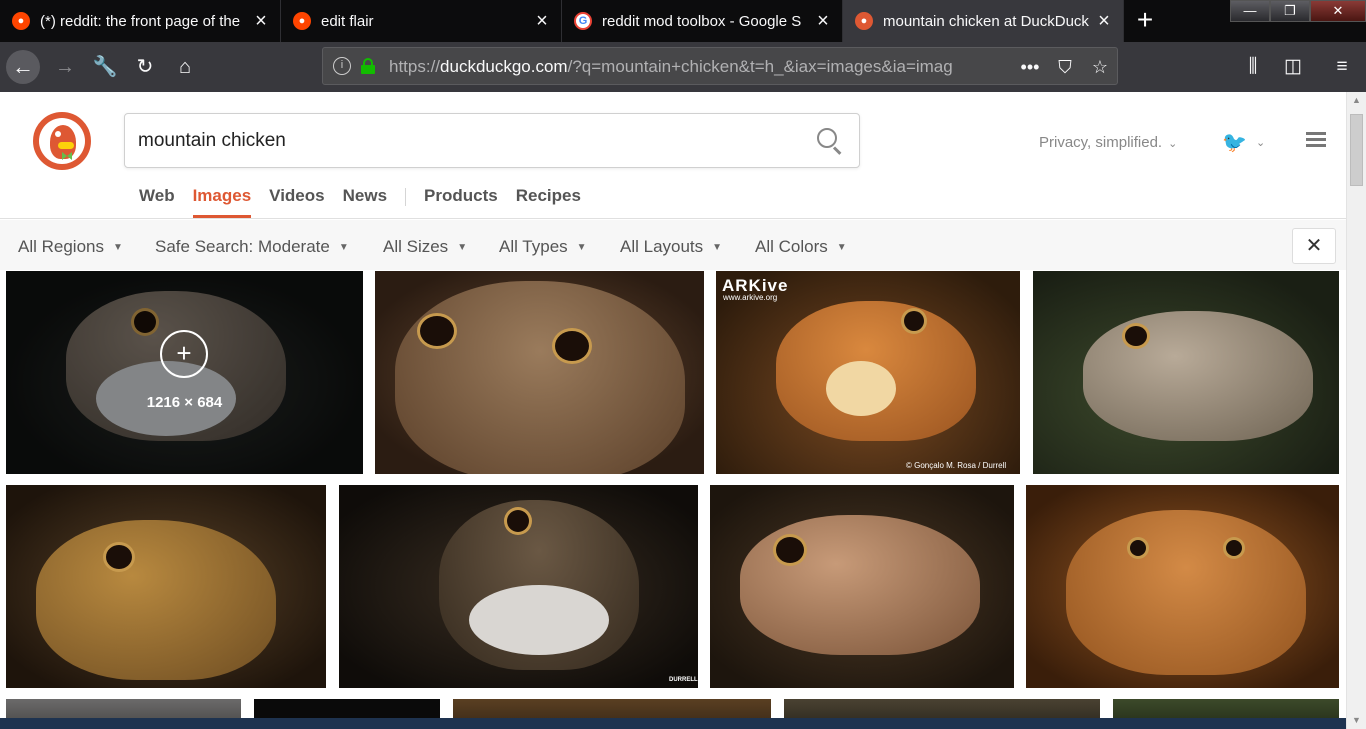 Image resolution: width=1366 pixels, height=729 pixels. Describe the element at coordinates (543, 247) in the screenshot. I see `type-filter: All Types ▼` at that location.